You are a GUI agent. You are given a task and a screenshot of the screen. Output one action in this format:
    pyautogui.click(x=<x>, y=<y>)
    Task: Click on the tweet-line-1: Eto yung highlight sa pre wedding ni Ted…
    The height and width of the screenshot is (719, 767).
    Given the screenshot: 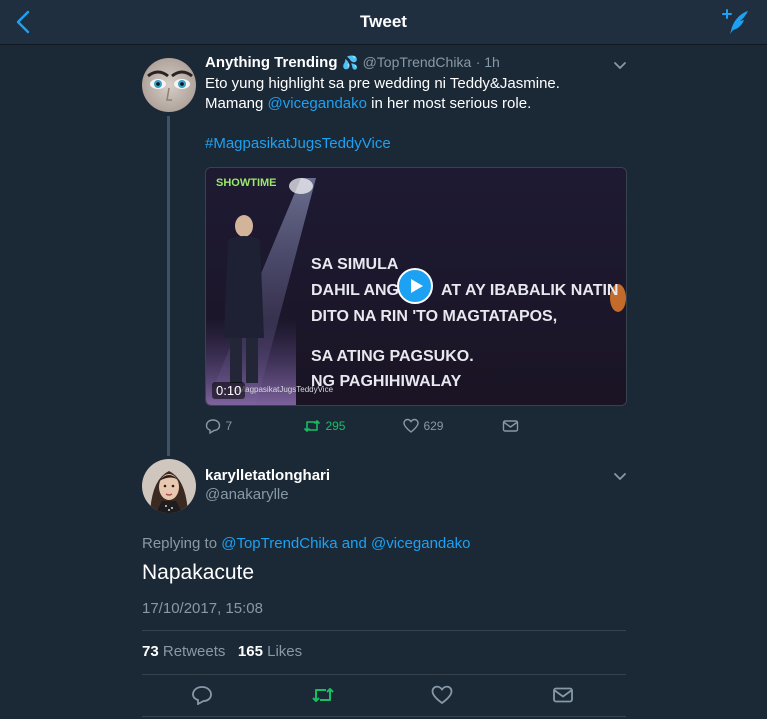 What is the action you would take?
    pyautogui.click(x=382, y=83)
    